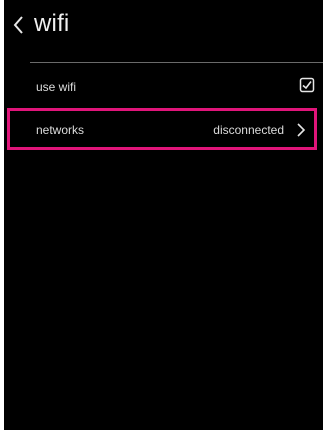 Image resolution: width=323 pixels, height=436 pixels. I want to click on use-wifi-label: use wifi, so click(56, 87).